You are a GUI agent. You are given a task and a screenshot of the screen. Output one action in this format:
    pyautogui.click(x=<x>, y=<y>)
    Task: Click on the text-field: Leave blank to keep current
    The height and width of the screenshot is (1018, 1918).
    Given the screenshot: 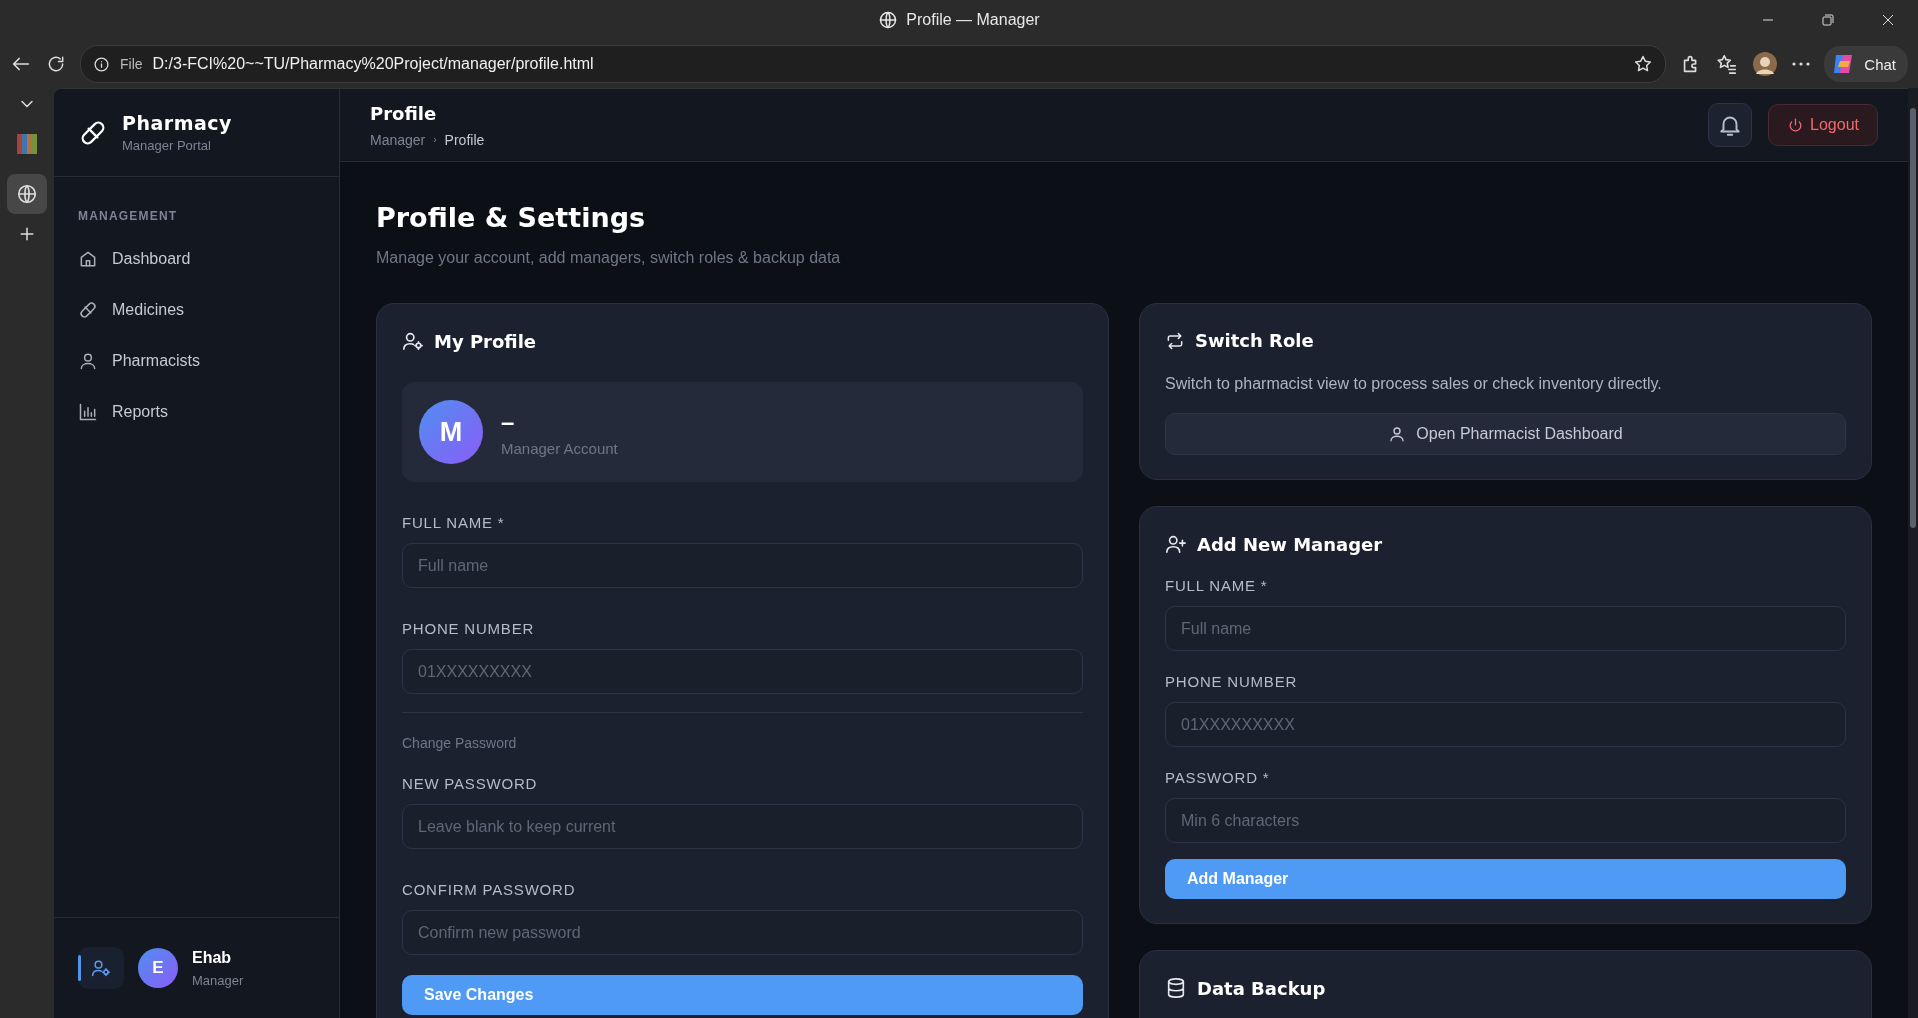 What is the action you would take?
    pyautogui.click(x=742, y=826)
    